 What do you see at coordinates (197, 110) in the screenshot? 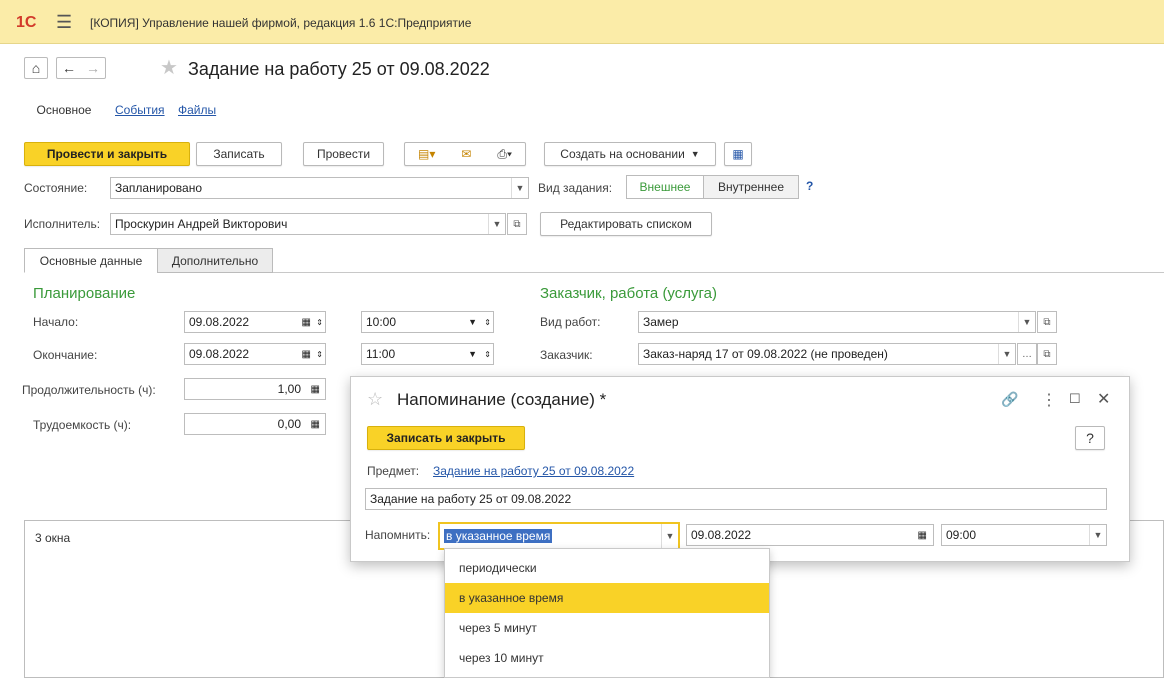
I see `tab-files: Файлы` at bounding box center [197, 110].